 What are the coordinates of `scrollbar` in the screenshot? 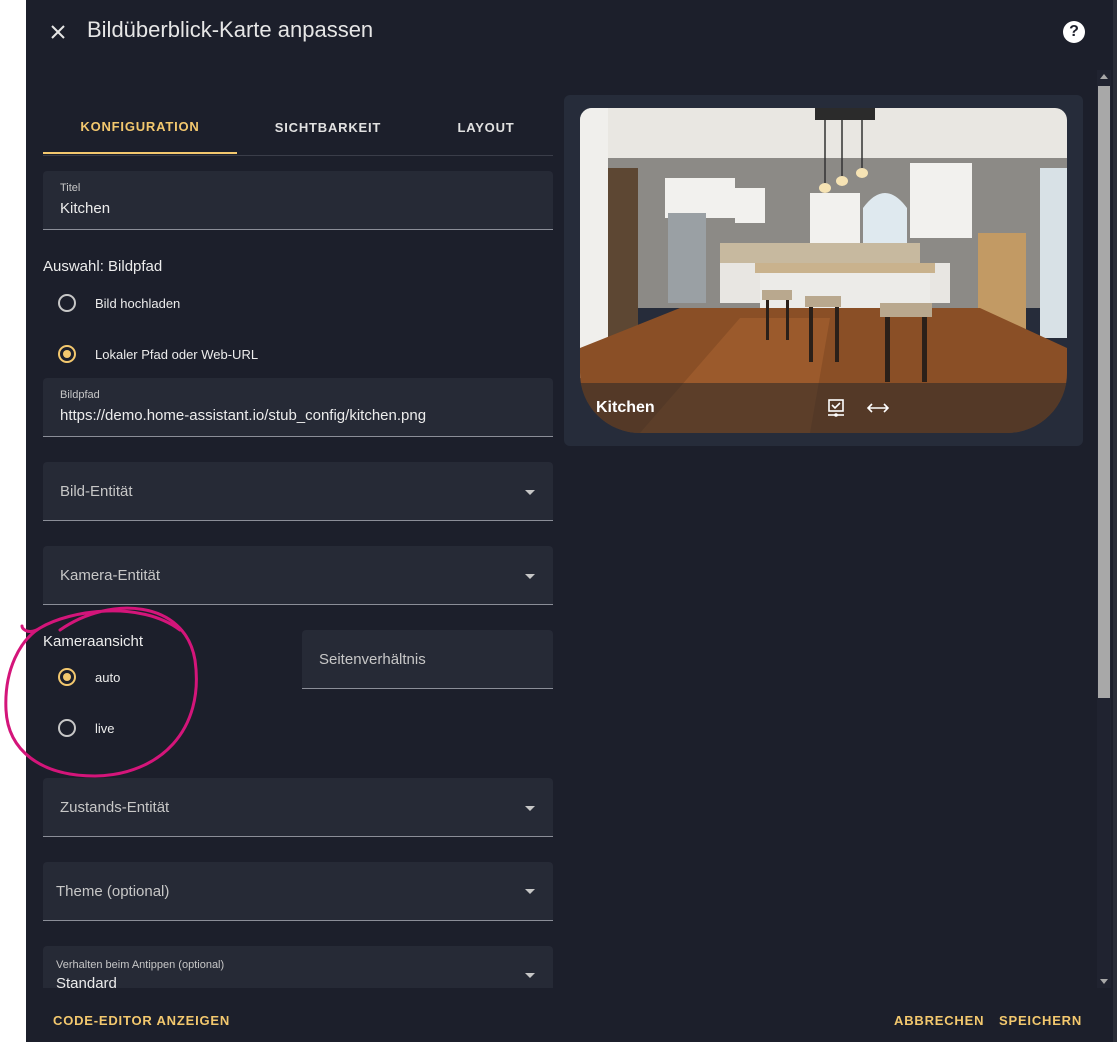 It's located at (1104, 529).